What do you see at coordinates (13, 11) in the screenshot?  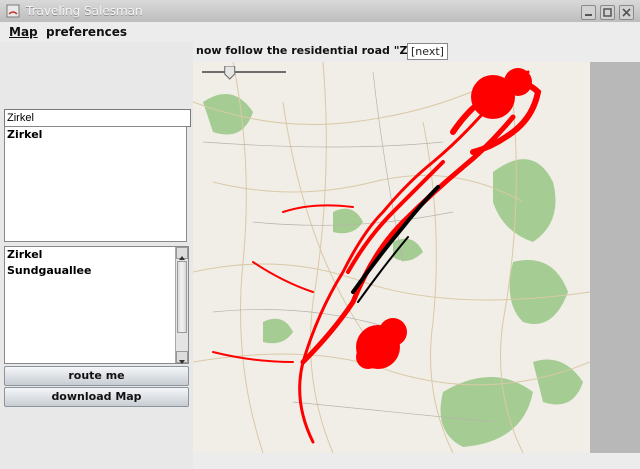 I see `java-app-icon` at bounding box center [13, 11].